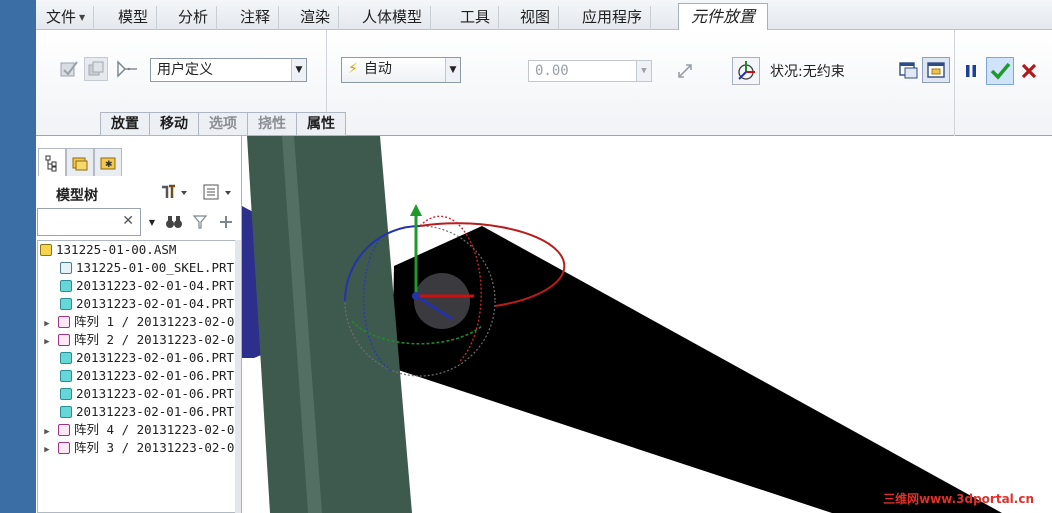 The width and height of the screenshot is (1052, 513). I want to click on close-icon, so click(1029, 71).